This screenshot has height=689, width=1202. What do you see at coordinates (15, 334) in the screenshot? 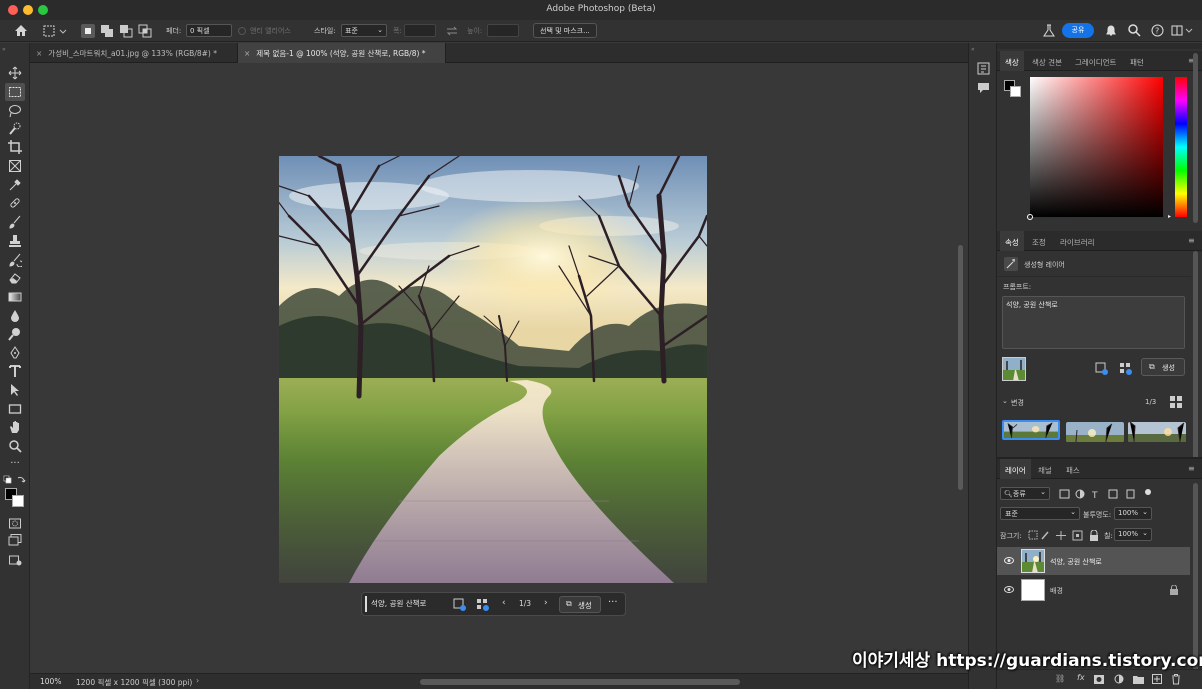
I see `dodge-icon` at bounding box center [15, 334].